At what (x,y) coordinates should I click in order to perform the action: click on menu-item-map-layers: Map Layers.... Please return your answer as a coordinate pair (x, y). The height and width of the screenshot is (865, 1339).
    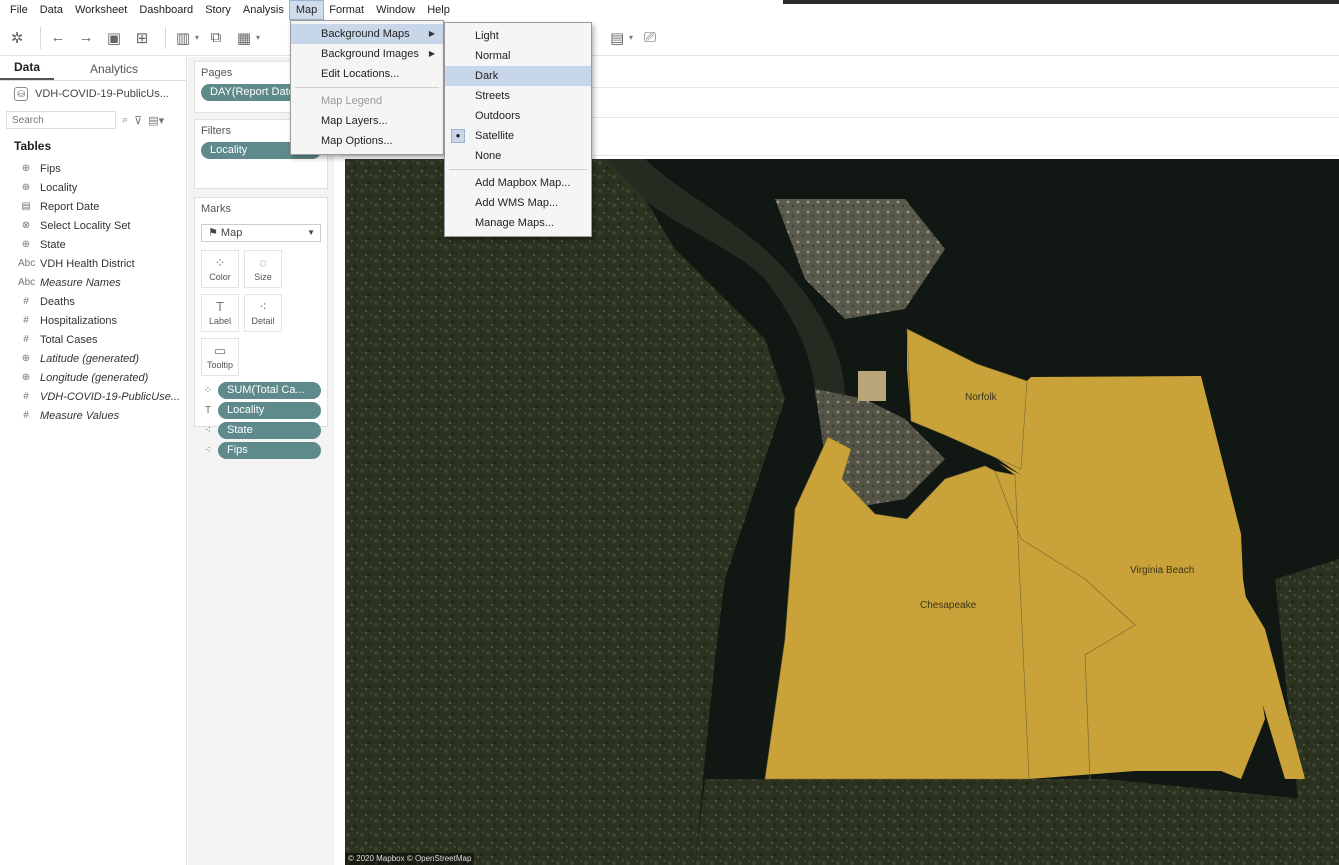
    Looking at the image, I should click on (367, 121).